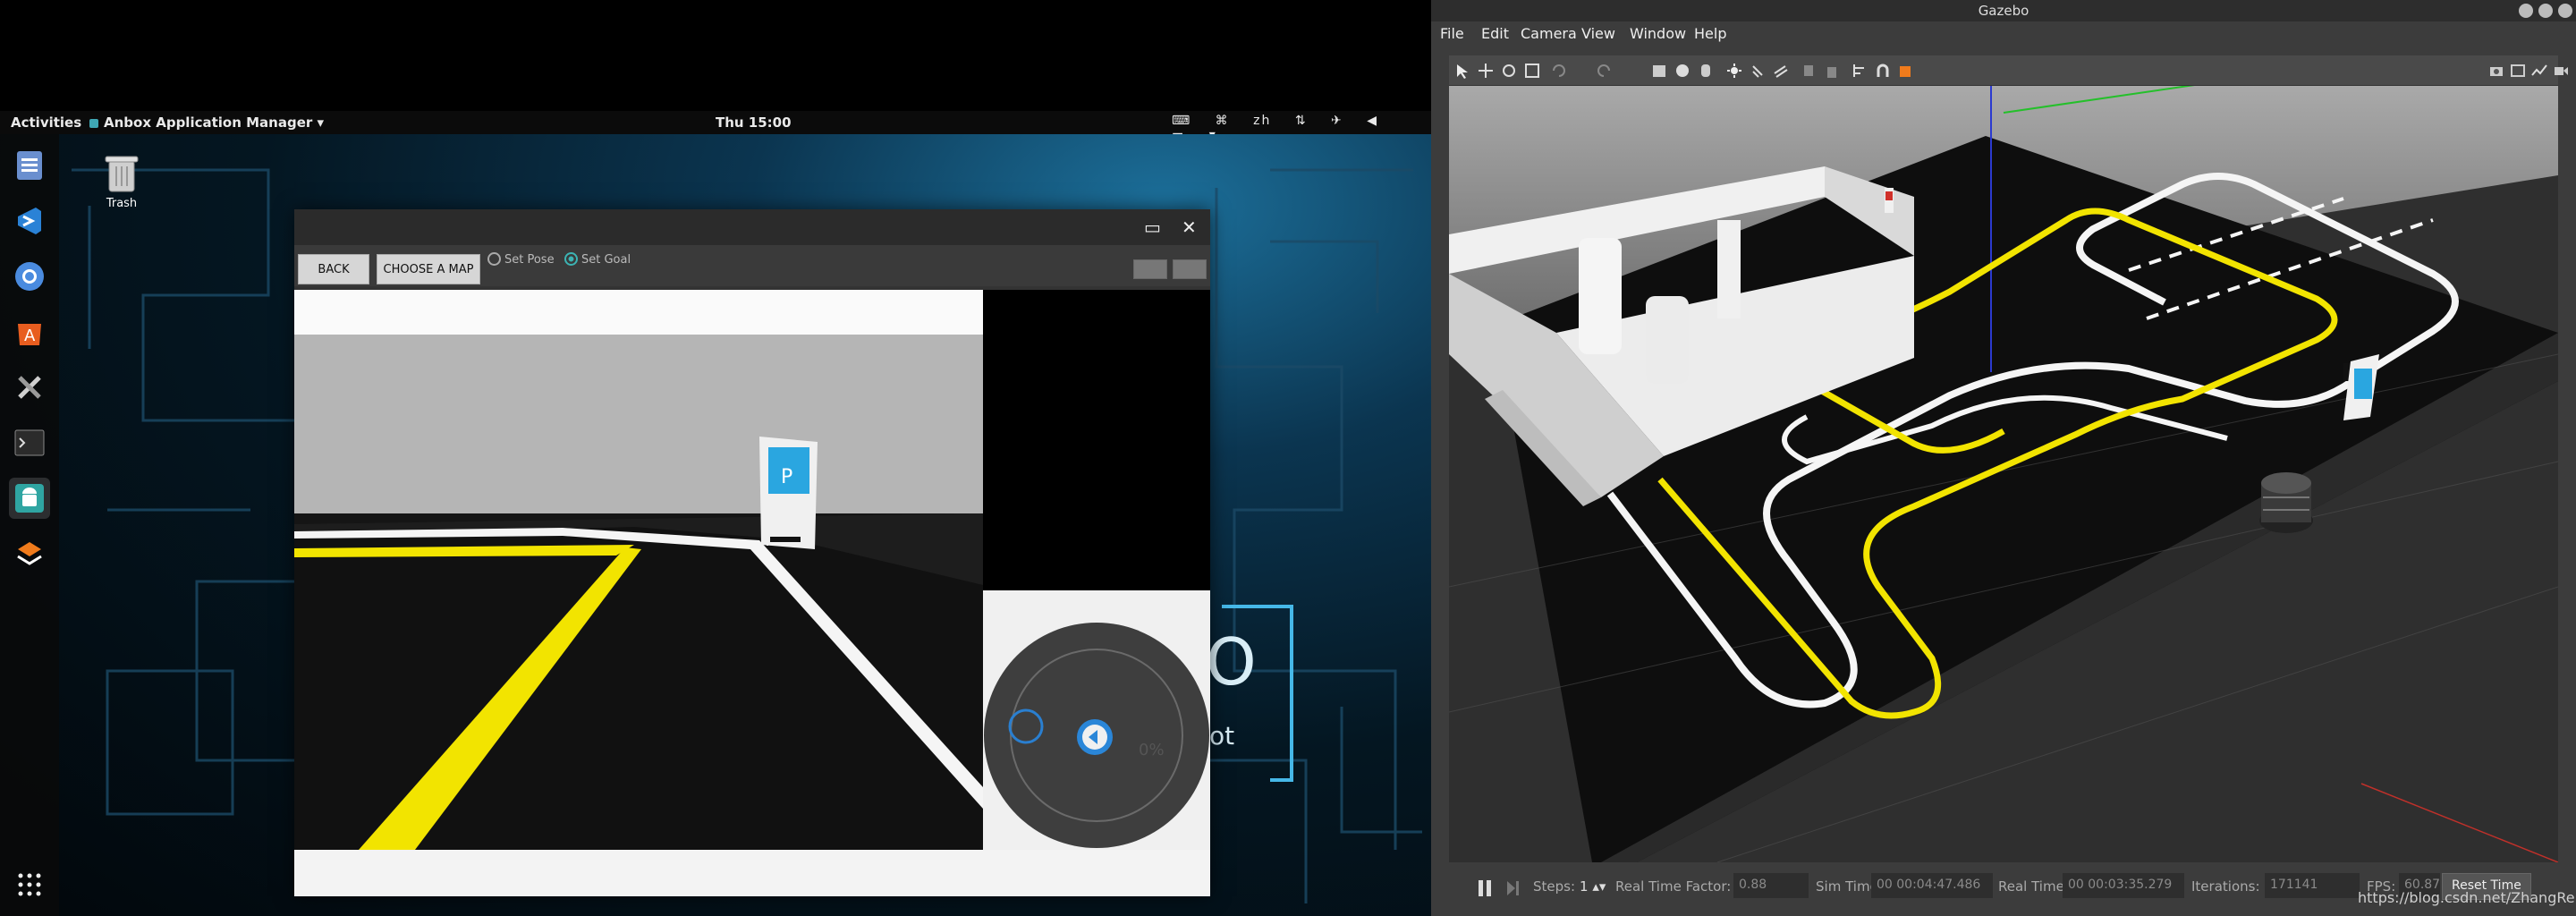 The height and width of the screenshot is (916, 2576). Describe the element at coordinates (754, 122) in the screenshot. I see `clock: Thu 15:00` at that location.